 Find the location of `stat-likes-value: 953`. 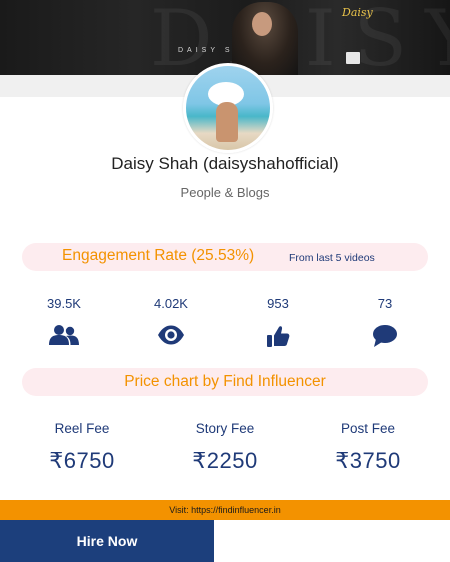

stat-likes-value: 953 is located at coordinates (278, 303).